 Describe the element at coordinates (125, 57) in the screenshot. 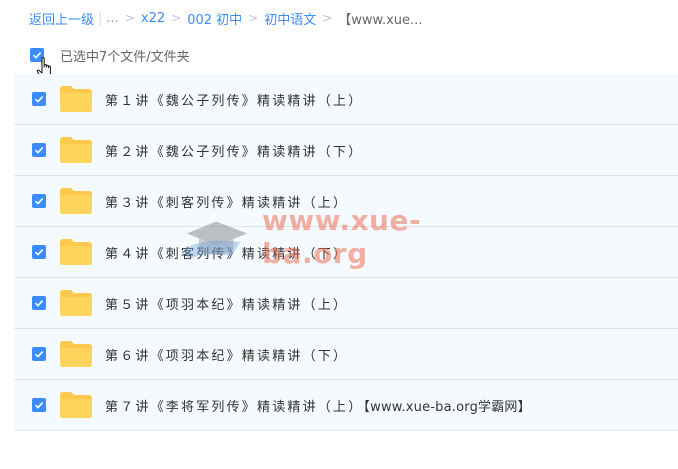

I see `selection-count: 已选中7个文件/文件夹` at that location.